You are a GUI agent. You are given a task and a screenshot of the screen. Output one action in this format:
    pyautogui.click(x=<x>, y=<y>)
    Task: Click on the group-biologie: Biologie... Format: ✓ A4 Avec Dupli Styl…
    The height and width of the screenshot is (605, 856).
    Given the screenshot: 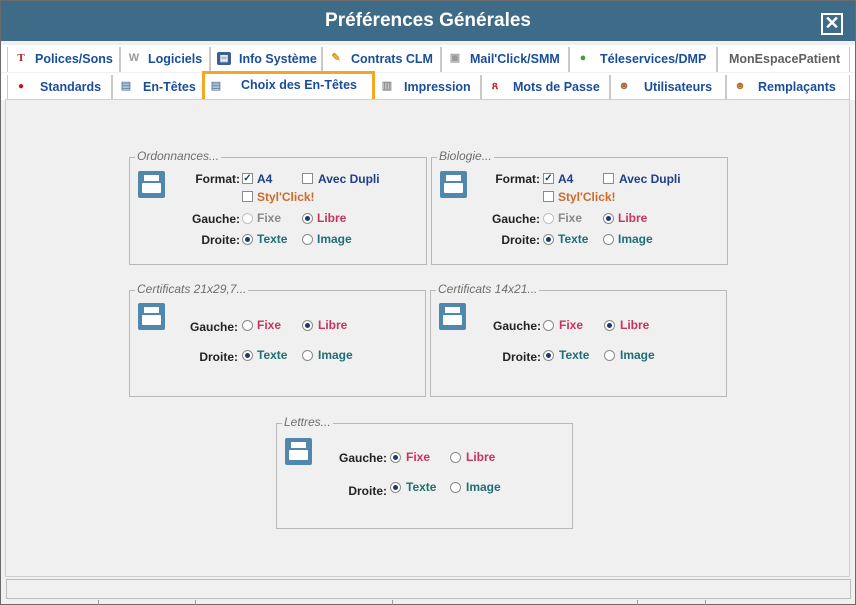 What is the action you would take?
    pyautogui.click(x=579, y=207)
    